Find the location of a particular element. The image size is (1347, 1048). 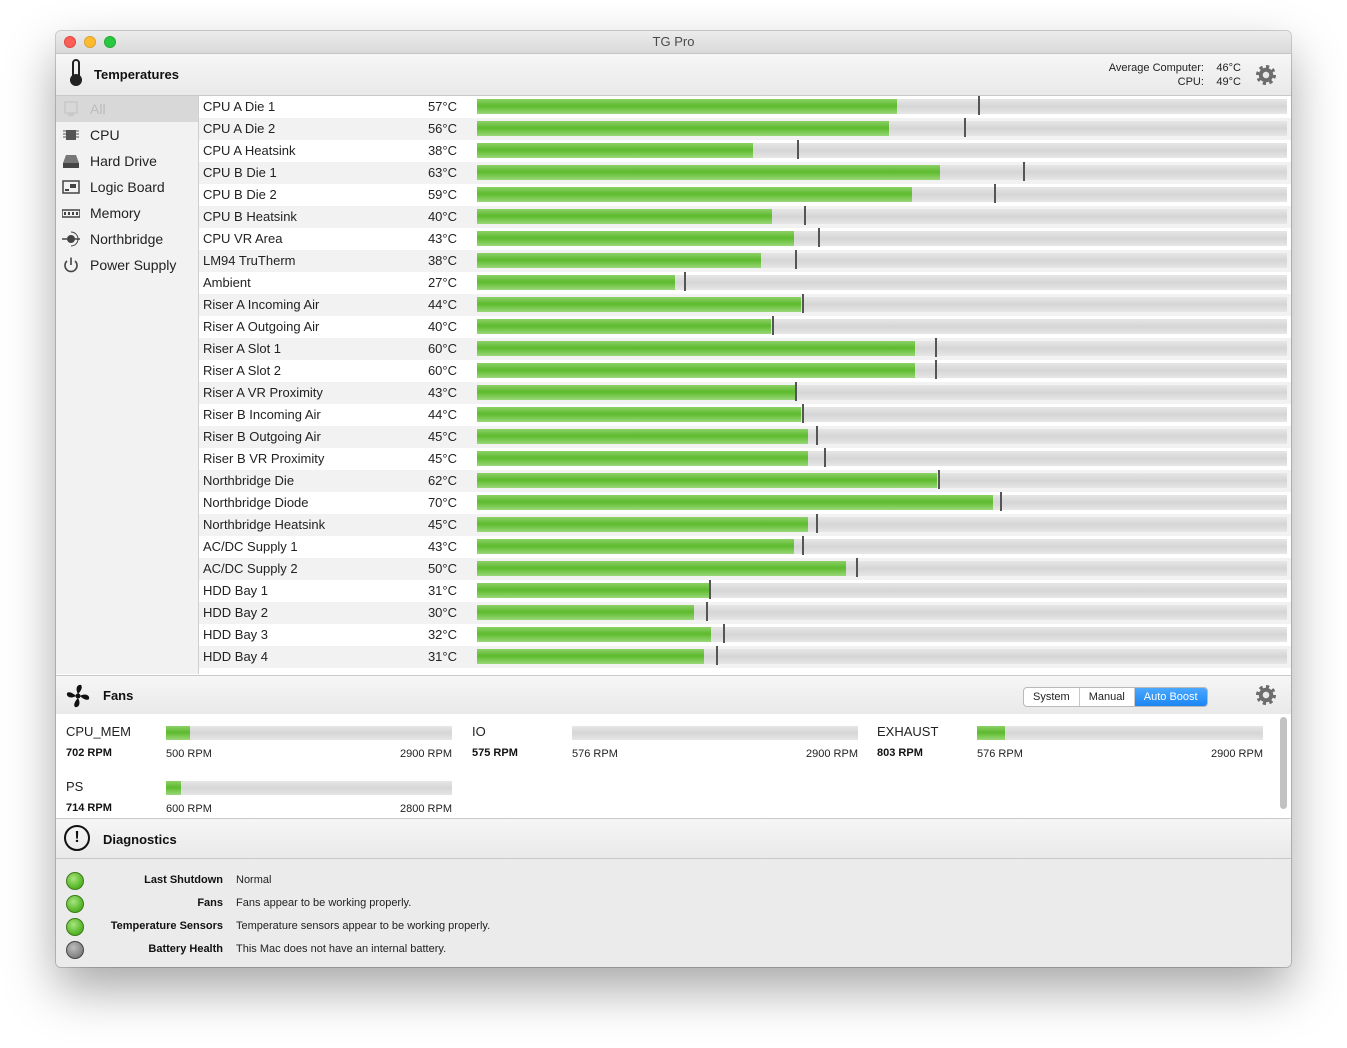

sensor-row: CPU A Die 1 57°C is located at coordinates (745, 107).